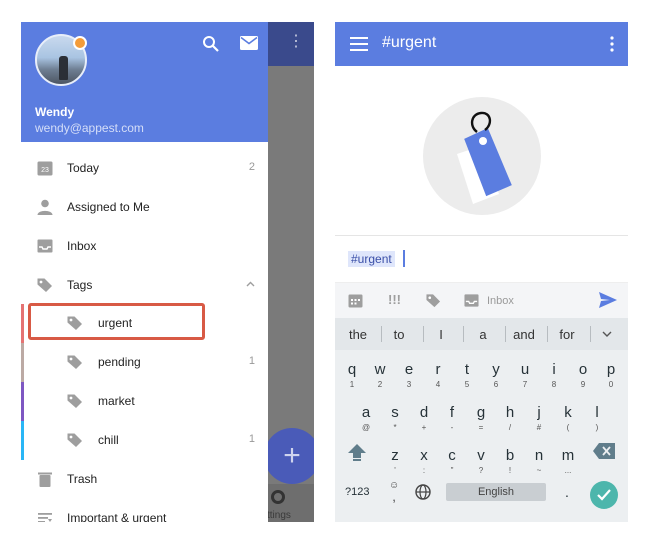 Image resolution: width=650 pixels, height=544 pixels. What do you see at coordinates (352, 375) in the screenshot?
I see `key-q: q1` at bounding box center [352, 375].